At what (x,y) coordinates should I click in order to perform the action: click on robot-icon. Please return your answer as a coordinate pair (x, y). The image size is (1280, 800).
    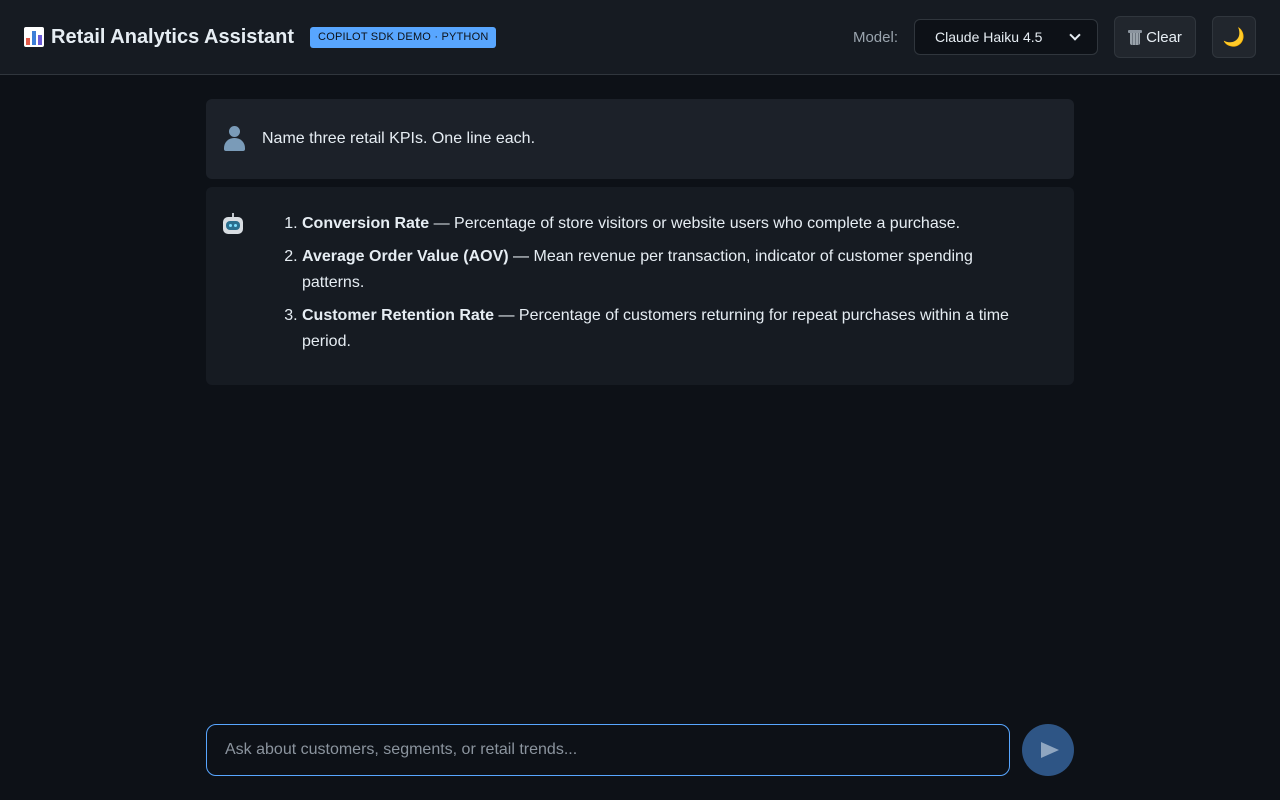
    Looking at the image, I should click on (233, 224).